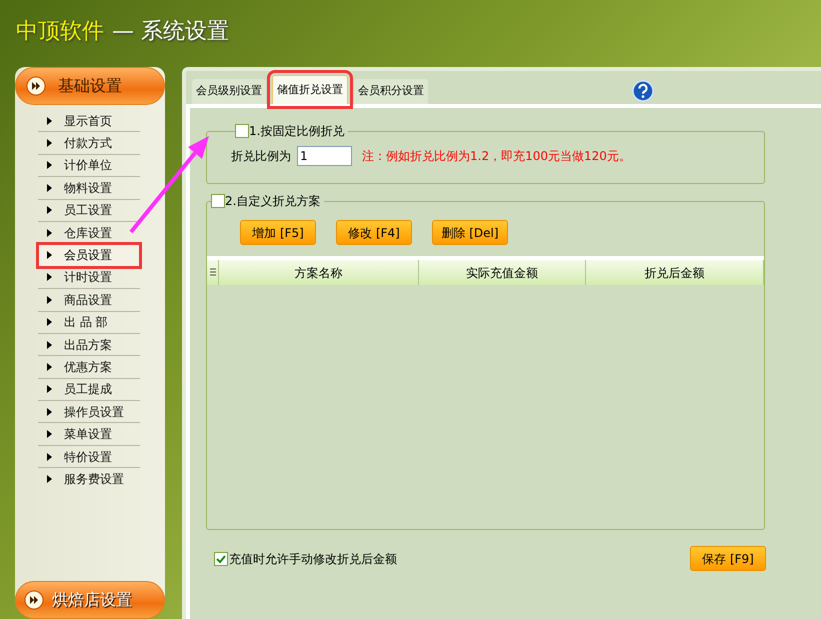  Describe the element at coordinates (324, 156) in the screenshot. I see `ratio-input-field: 1` at that location.